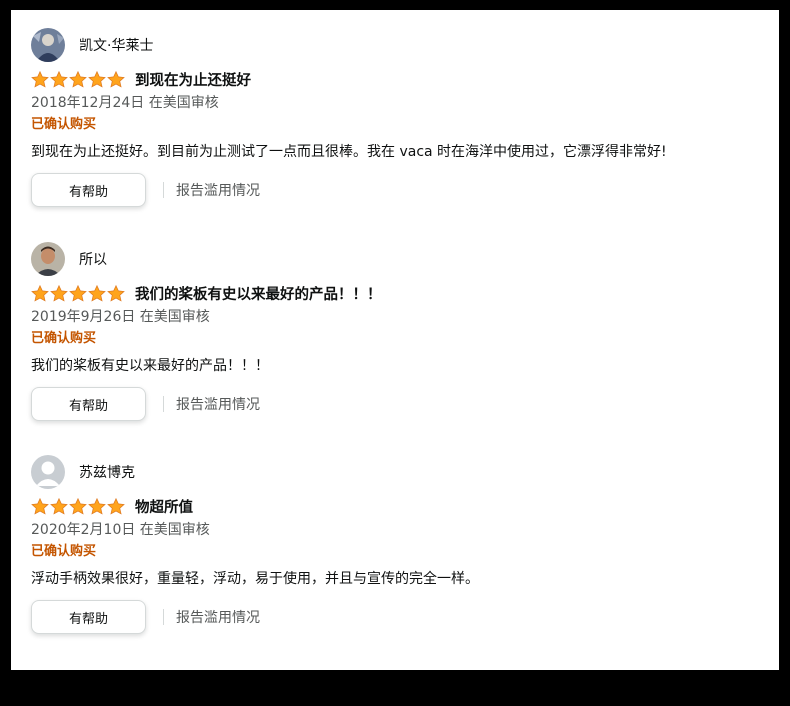 Image resolution: width=790 pixels, height=706 pixels. What do you see at coordinates (150, 366) in the screenshot?
I see `review-body: 我们的桨板有史以来最好的产品！！！` at bounding box center [150, 366].